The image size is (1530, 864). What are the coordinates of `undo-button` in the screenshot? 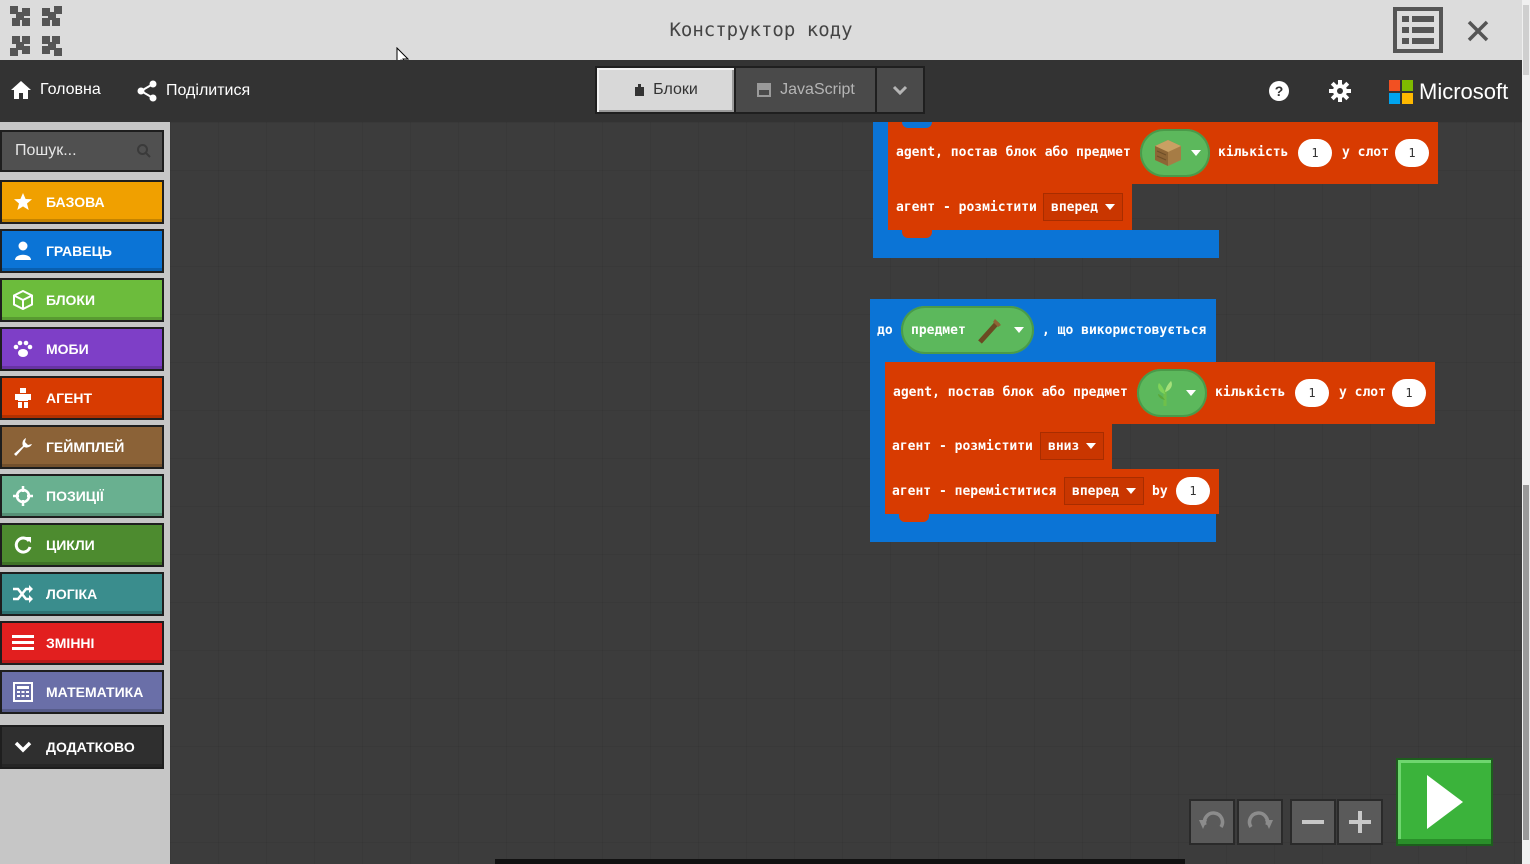 It's located at (1212, 822).